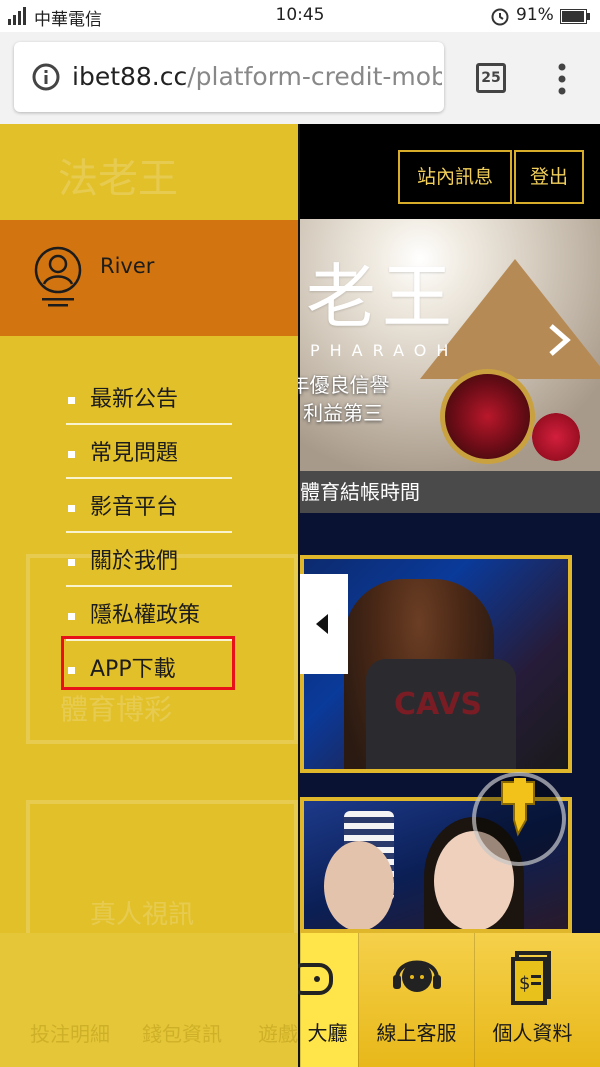 The width and height of the screenshot is (600, 1067). I want to click on menu-item-video-platform: 影音平台, so click(149, 506).